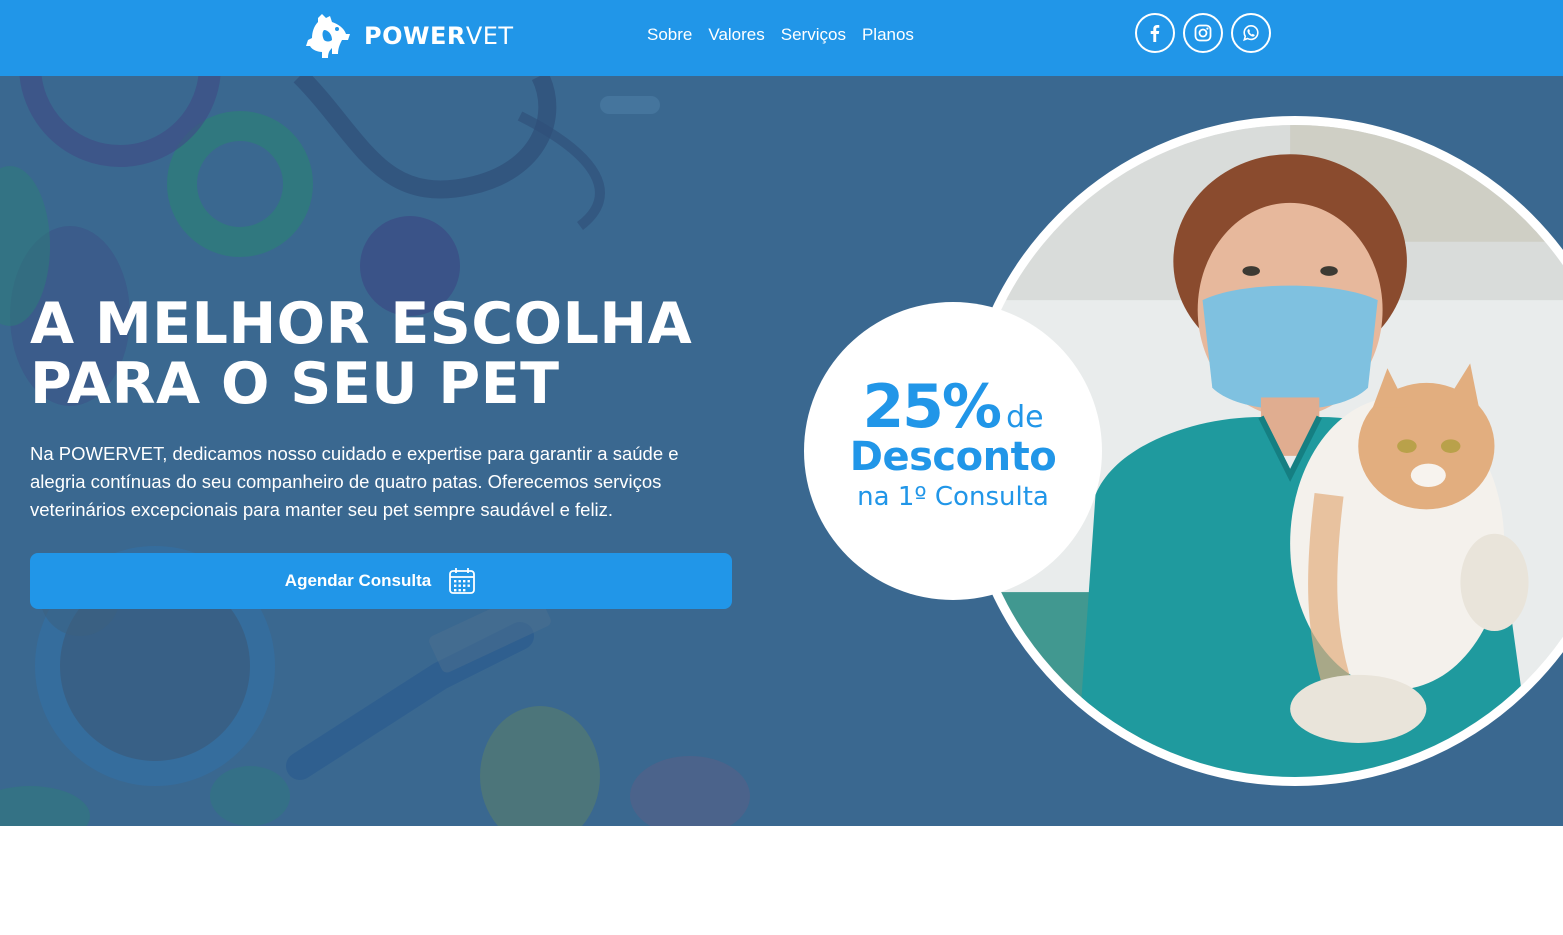 This screenshot has height=935, width=1563. What do you see at coordinates (953, 497) in the screenshot?
I see `discount-first-consultation: na 1º Consulta` at bounding box center [953, 497].